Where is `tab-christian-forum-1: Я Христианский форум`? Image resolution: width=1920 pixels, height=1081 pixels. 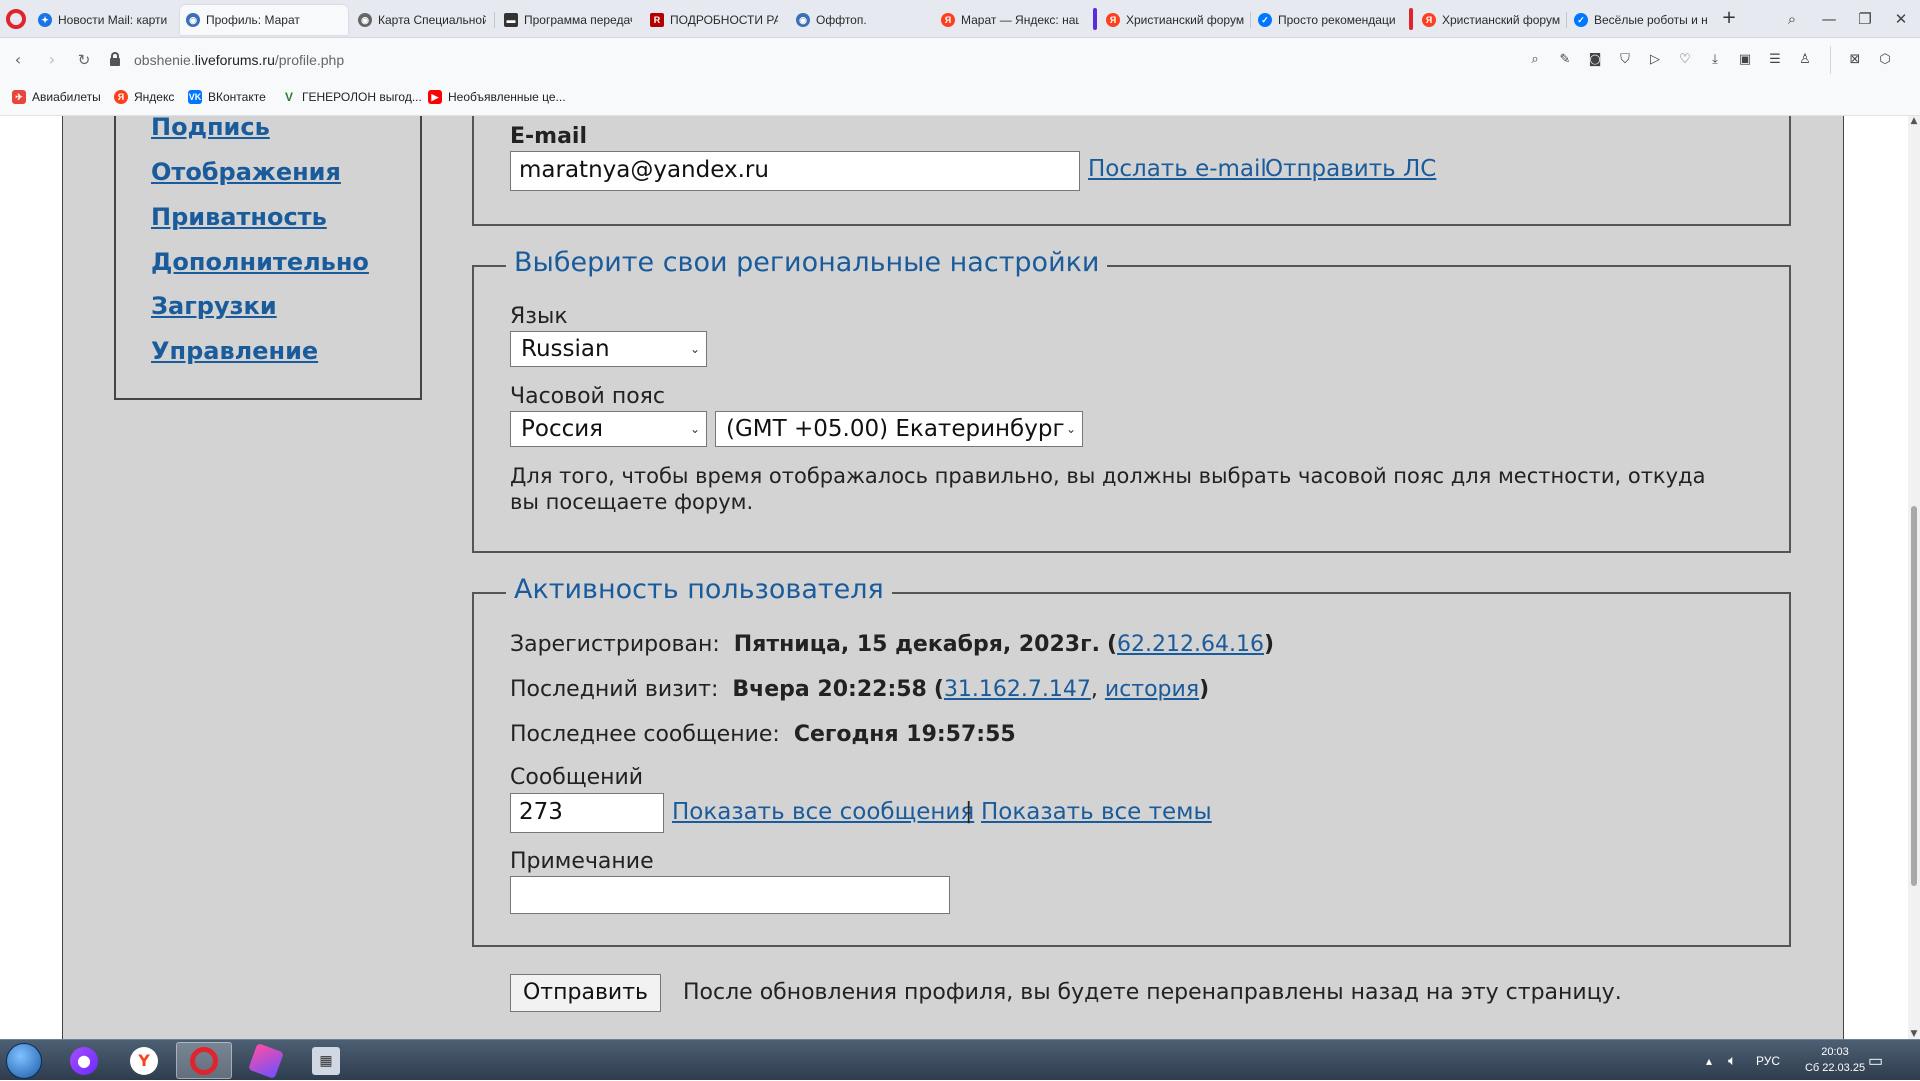
tab-christian-forum-1: Я Христианский форум is located at coordinates (1175, 20).